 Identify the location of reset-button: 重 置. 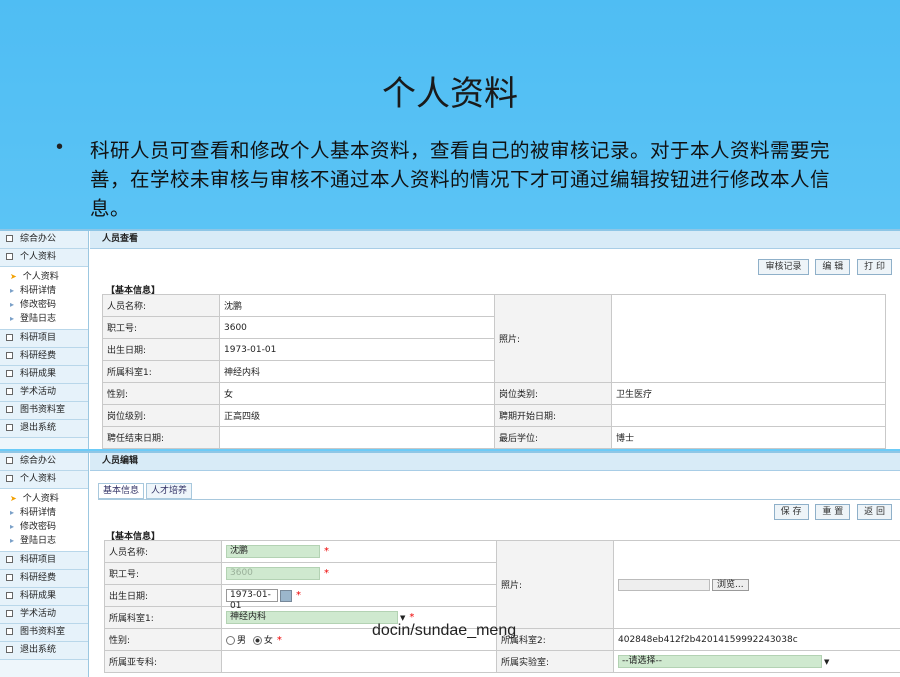
(832, 512).